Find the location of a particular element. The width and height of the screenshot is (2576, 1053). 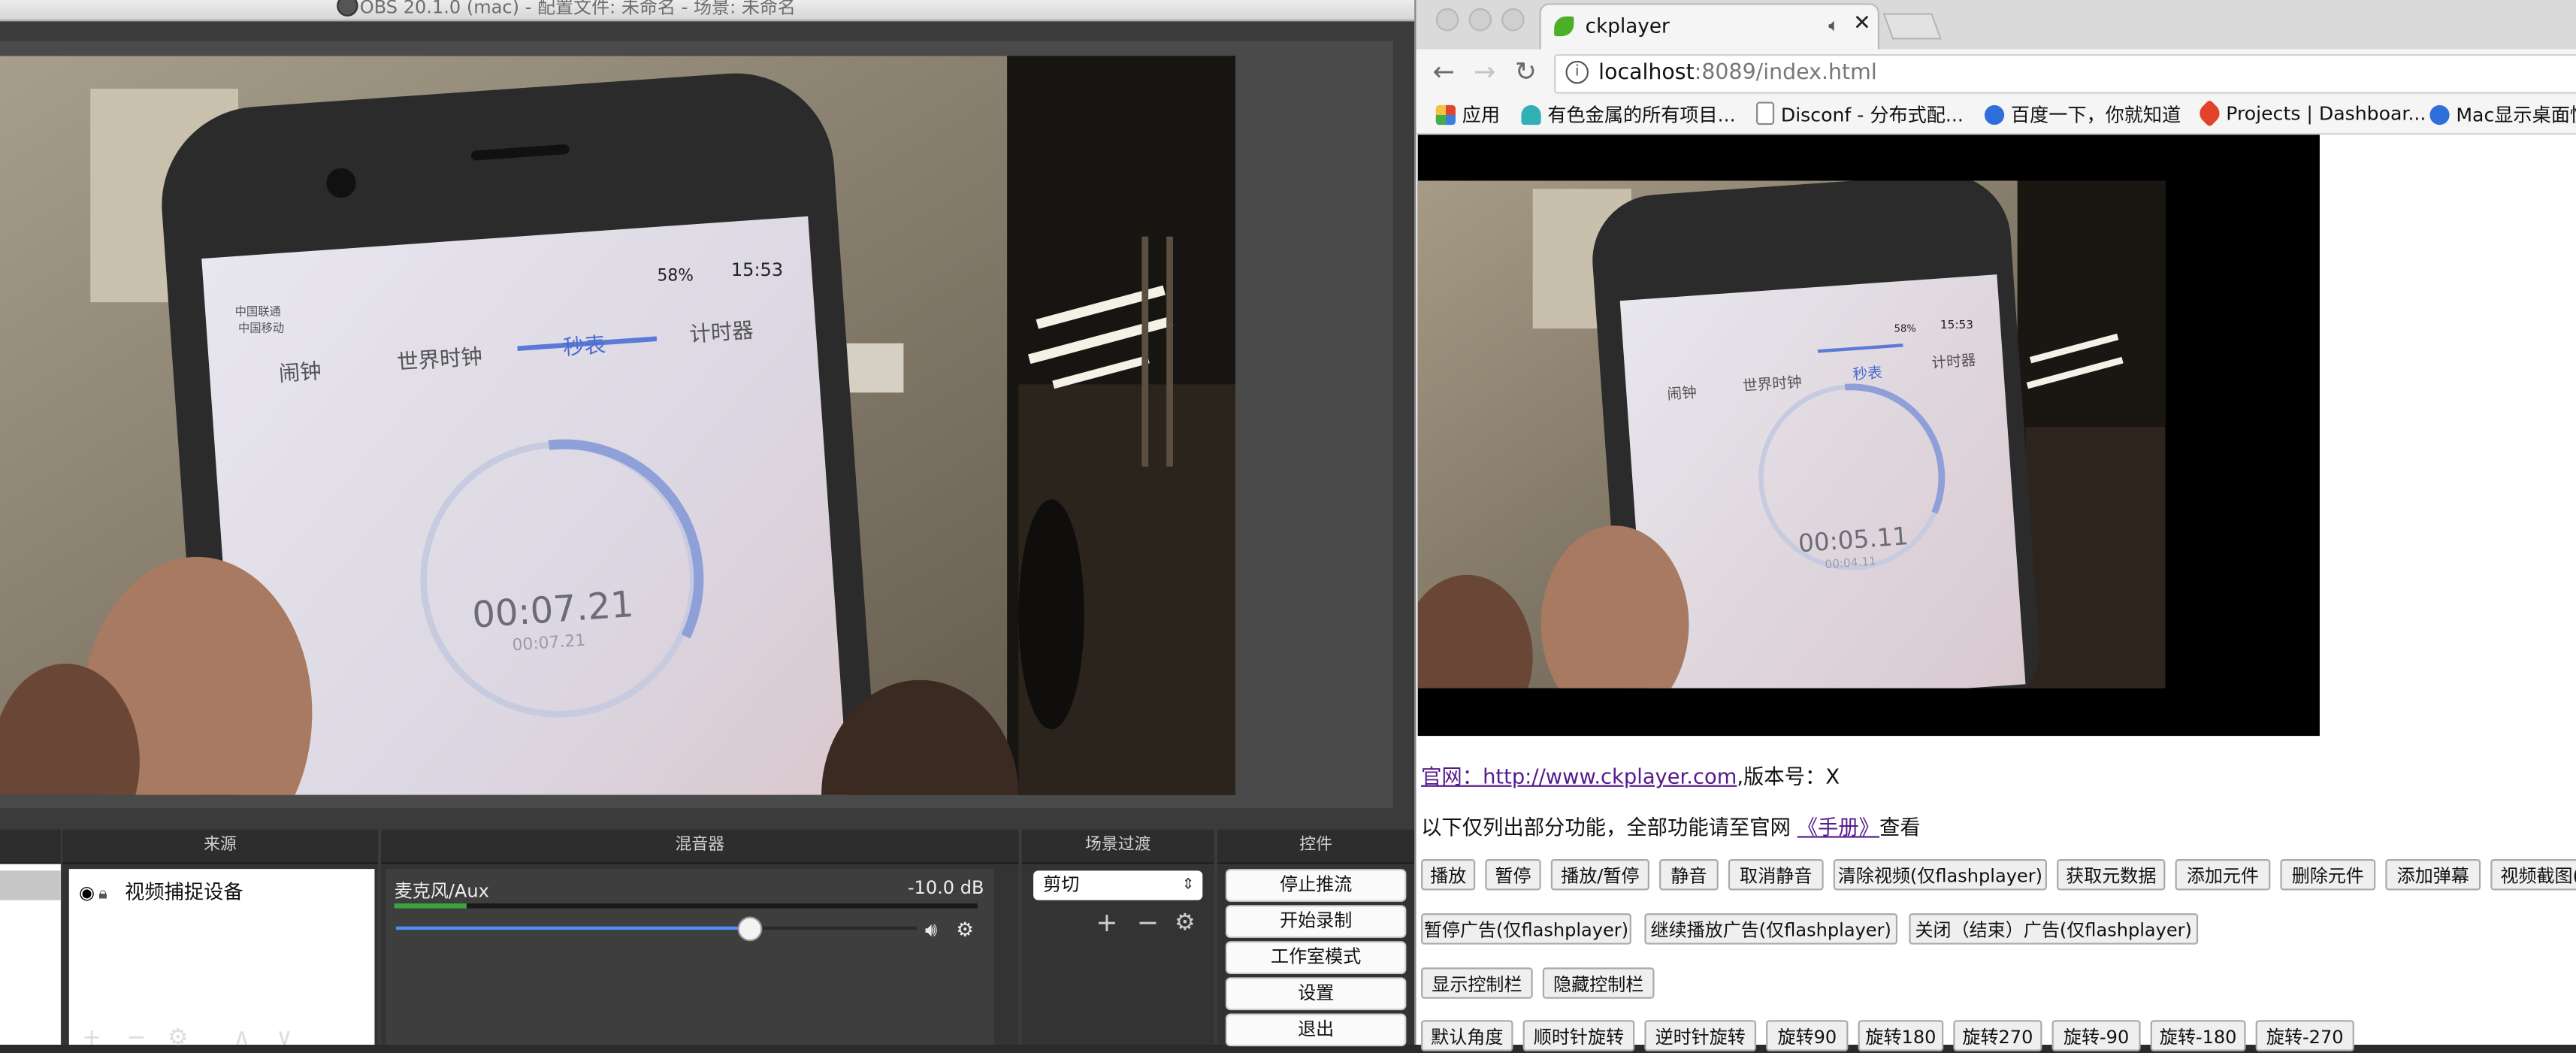

clear-video-button: 清除视频(仅flashplayer) is located at coordinates (1941, 875).